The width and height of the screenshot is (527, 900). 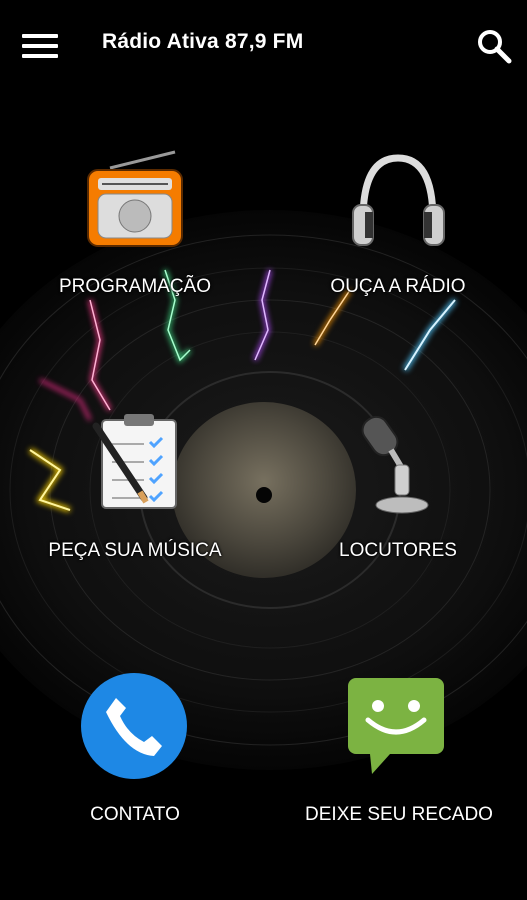 I want to click on app-title: Rádio Ativa 87,9 FM, so click(x=203, y=41).